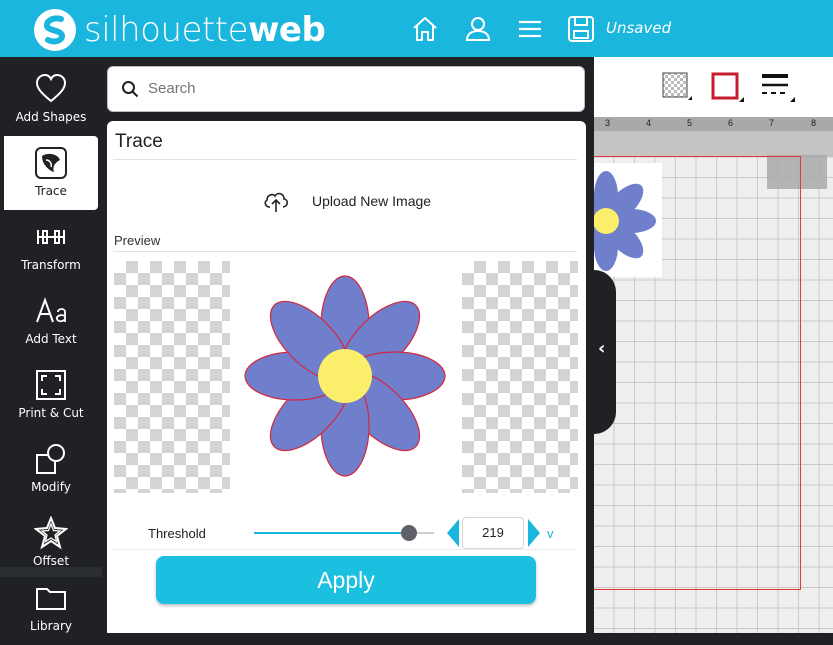 The width and height of the screenshot is (833, 645). I want to click on threshold-value-field: 219, so click(493, 533).